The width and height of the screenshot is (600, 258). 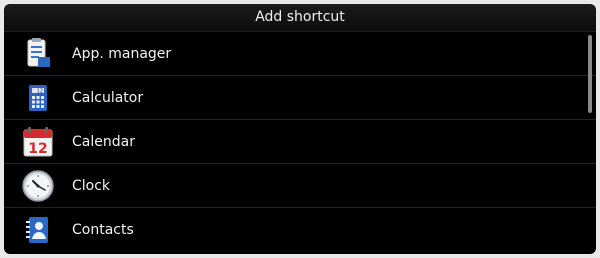 What do you see at coordinates (37, 149) in the screenshot?
I see `calendar-icon-date: 12` at bounding box center [37, 149].